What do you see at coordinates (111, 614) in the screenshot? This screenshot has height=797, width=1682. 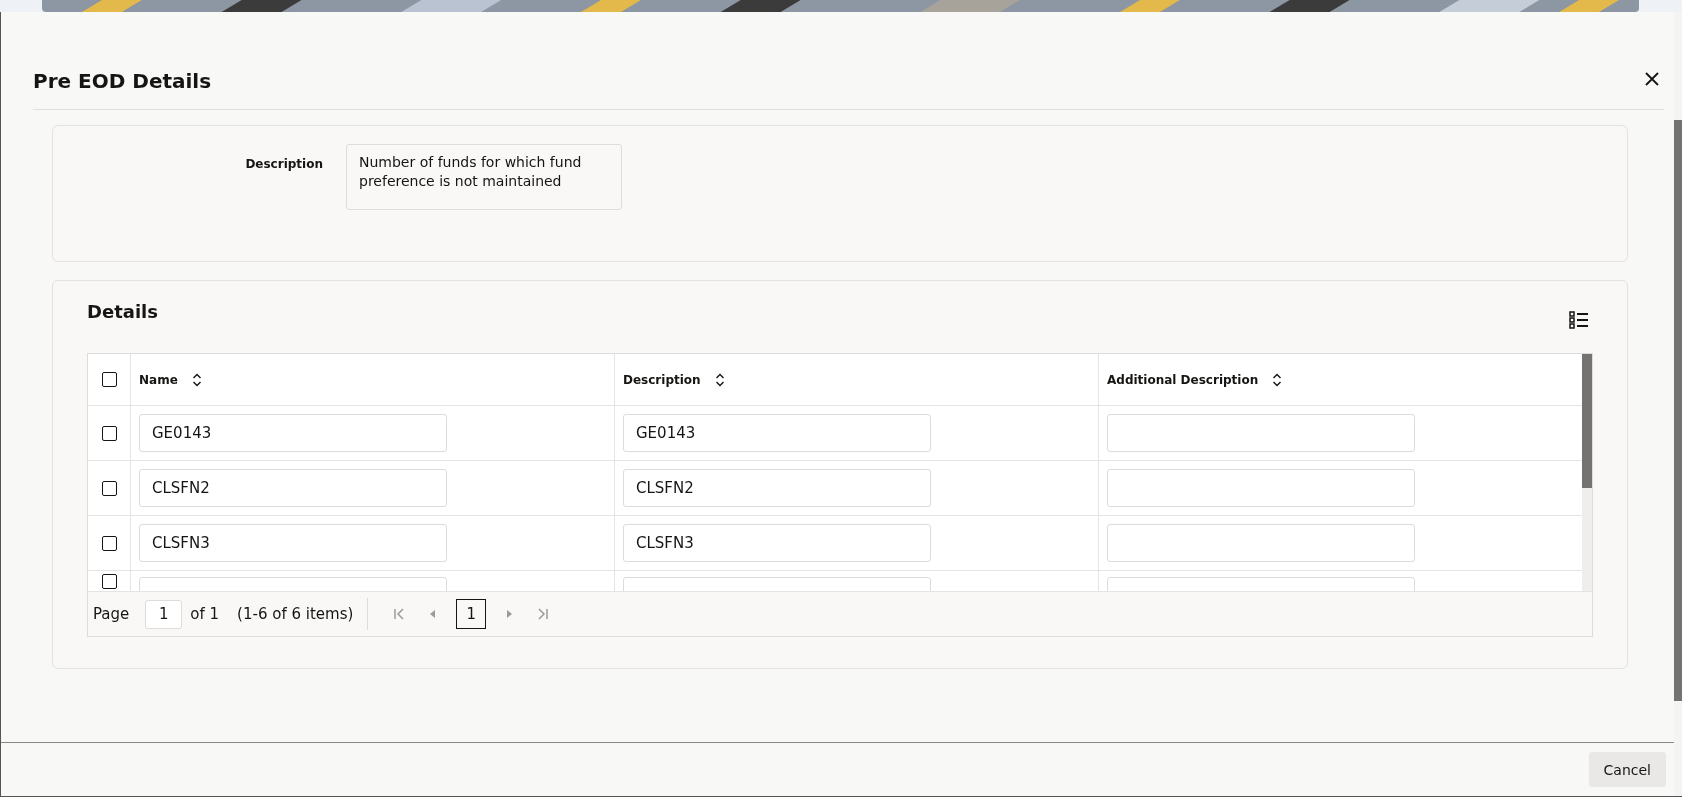 I see `page-label: Page` at bounding box center [111, 614].